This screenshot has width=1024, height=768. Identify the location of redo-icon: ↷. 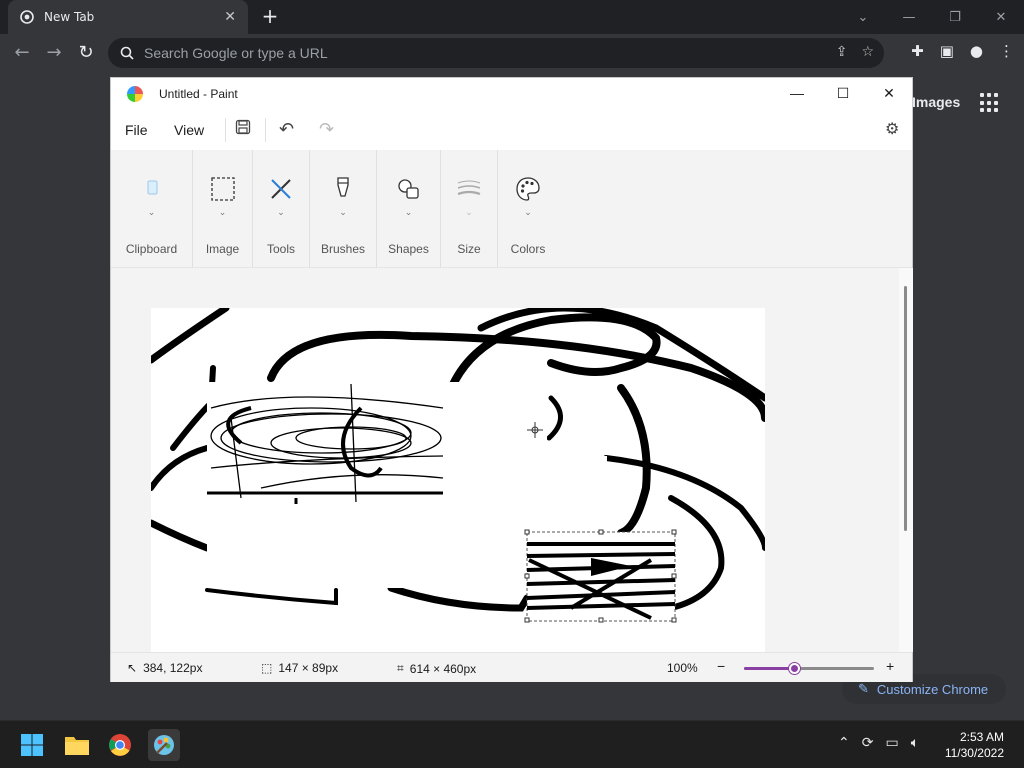
(326, 129).